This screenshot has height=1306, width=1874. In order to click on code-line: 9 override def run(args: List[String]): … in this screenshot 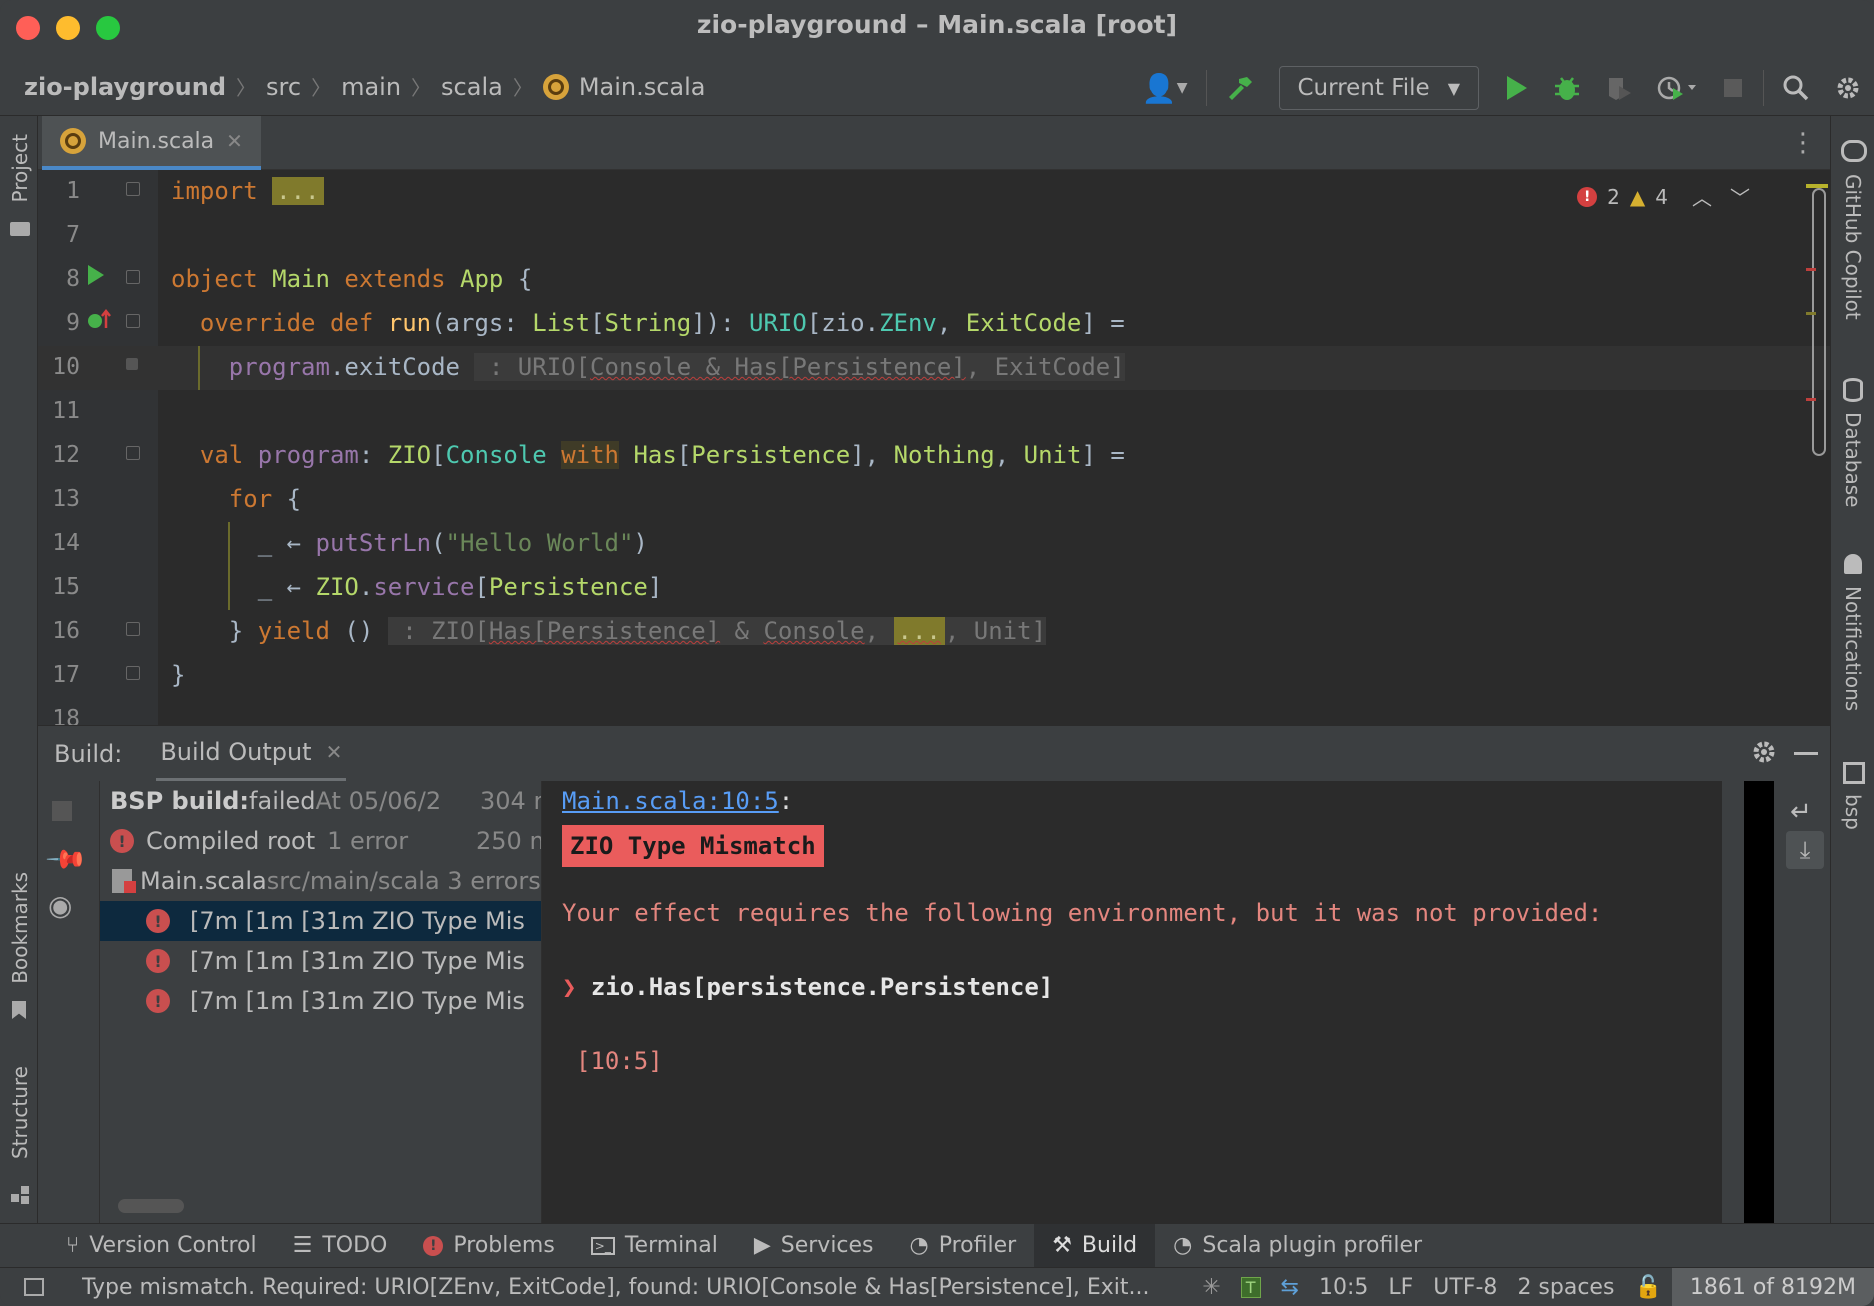, I will do `click(934, 324)`.